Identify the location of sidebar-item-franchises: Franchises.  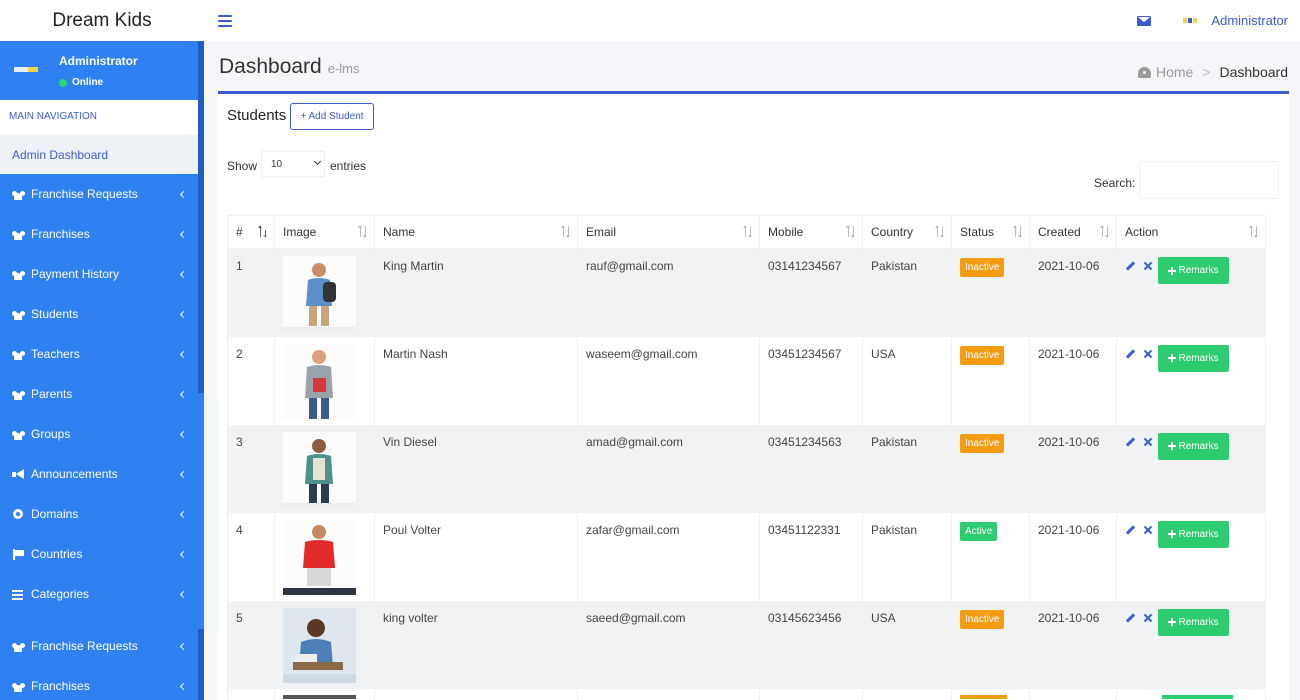
(102, 234).